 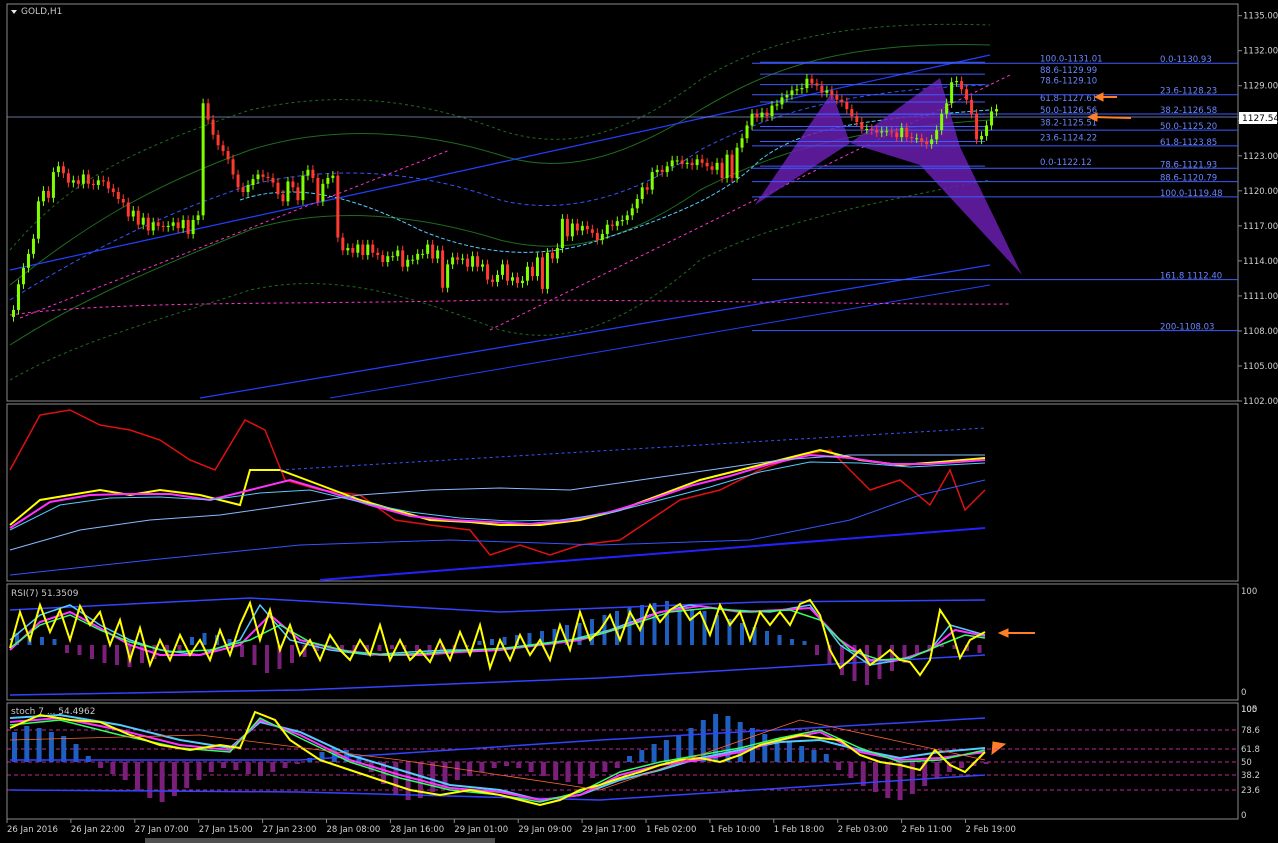 What do you see at coordinates (799, 830) in the screenshot?
I see `time-tick-label: 1 Feb 18:00` at bounding box center [799, 830].